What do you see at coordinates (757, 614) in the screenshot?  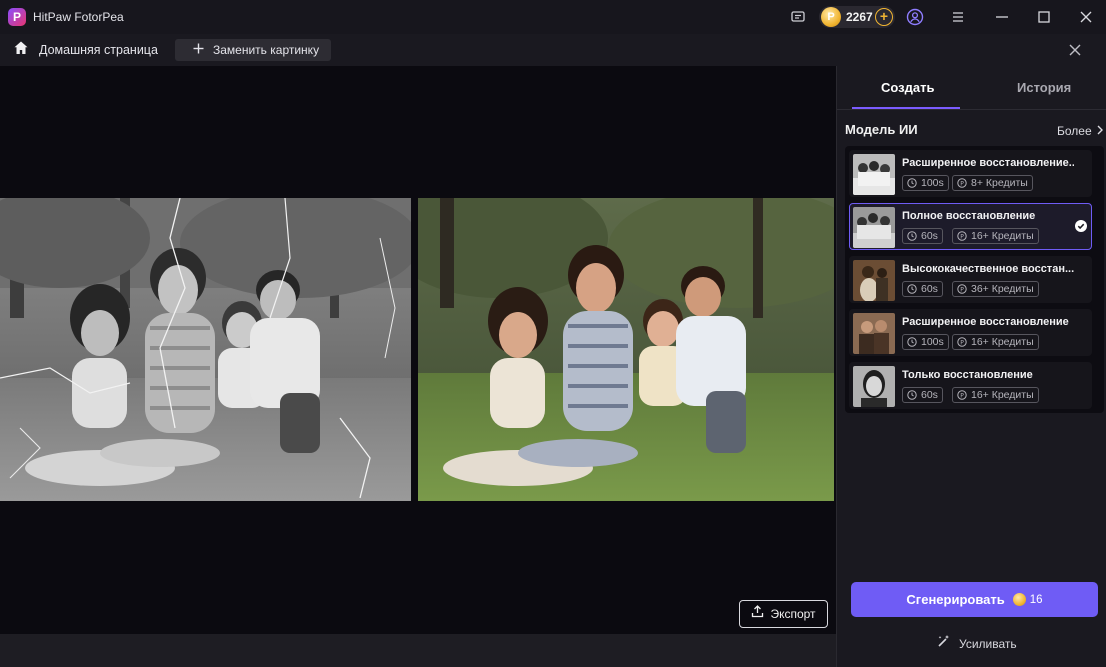 I see `export-icon` at bounding box center [757, 614].